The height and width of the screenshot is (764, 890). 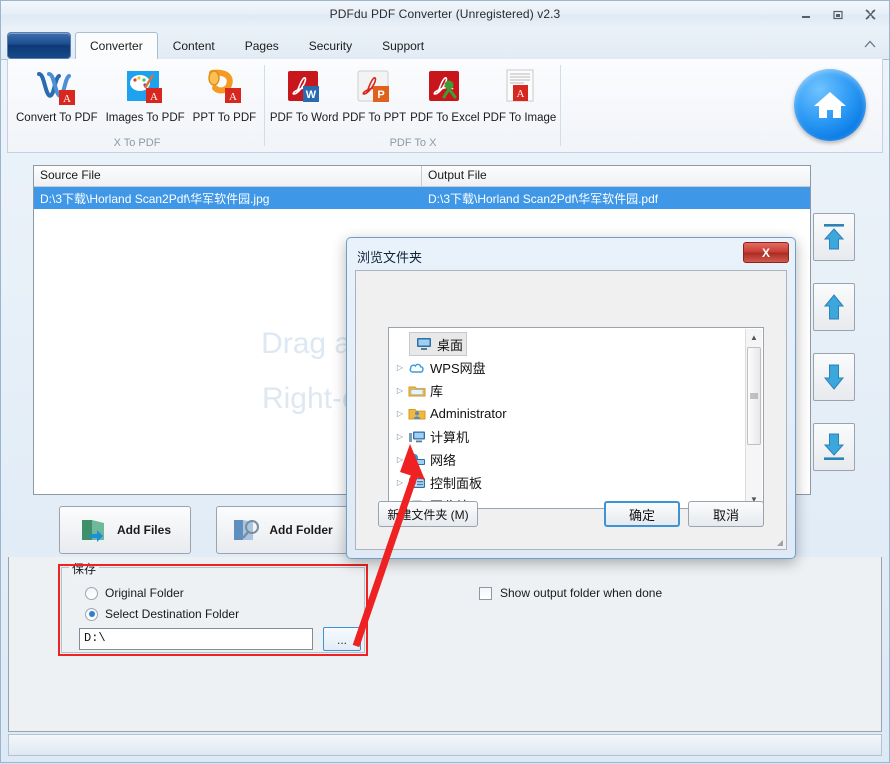 I want to click on tab-list: Converter Content Pages Security Support, so click(x=257, y=44).